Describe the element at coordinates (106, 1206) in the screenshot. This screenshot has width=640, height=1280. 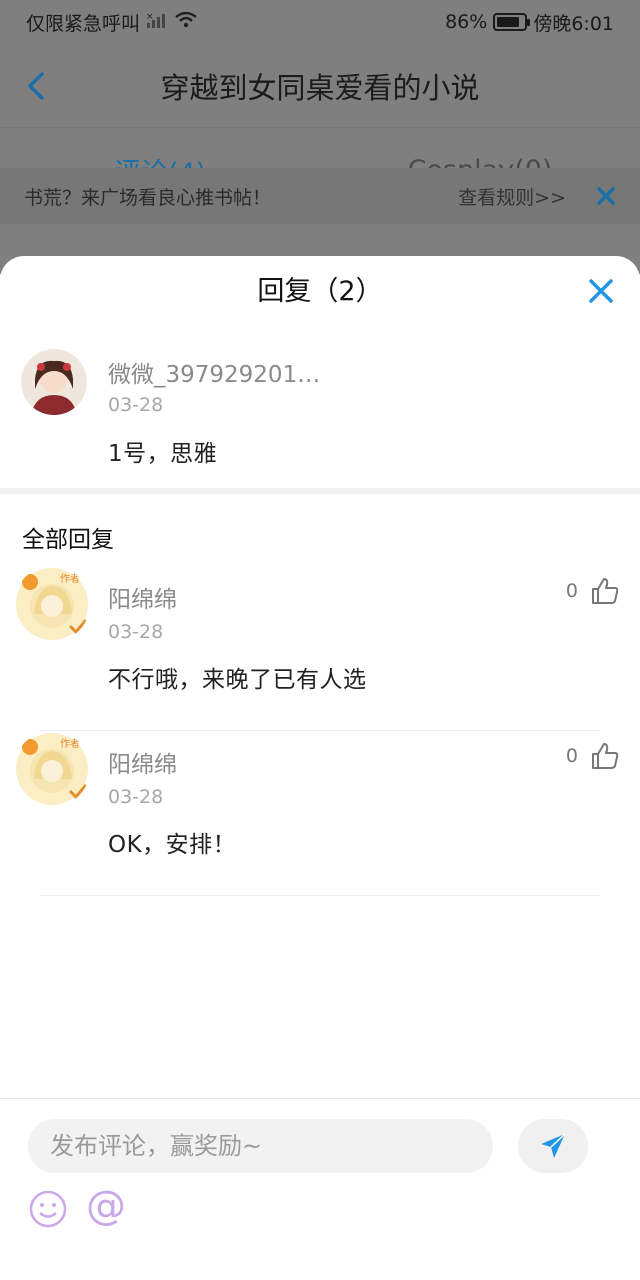
I see `mention-icon: @` at that location.